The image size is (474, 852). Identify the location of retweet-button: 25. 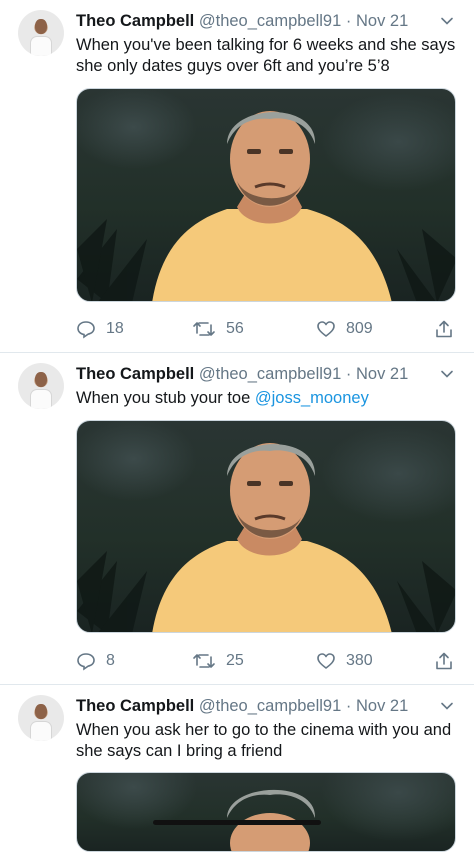
(218, 661).